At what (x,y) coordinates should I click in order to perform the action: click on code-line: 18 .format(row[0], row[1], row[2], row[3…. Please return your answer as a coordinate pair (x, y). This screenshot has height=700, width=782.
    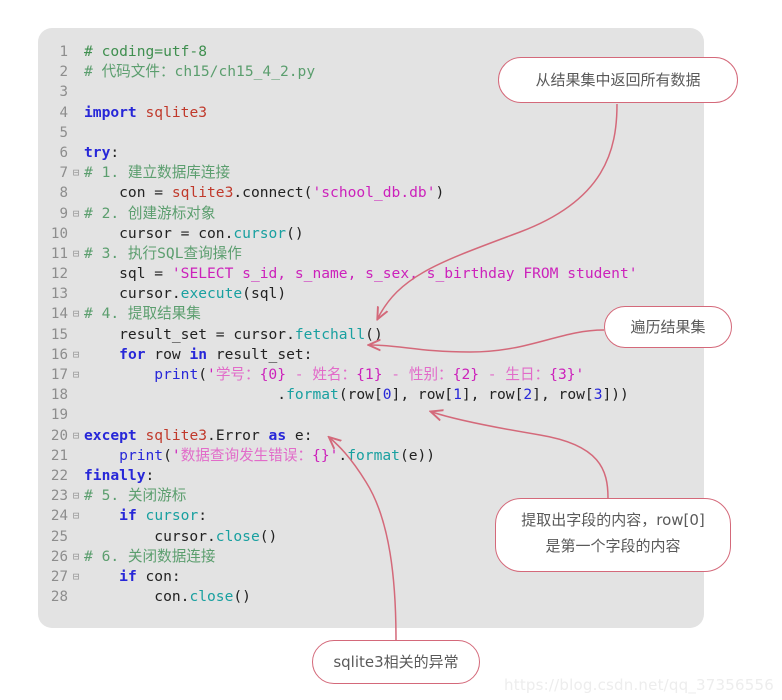
    Looking at the image, I should click on (371, 395).